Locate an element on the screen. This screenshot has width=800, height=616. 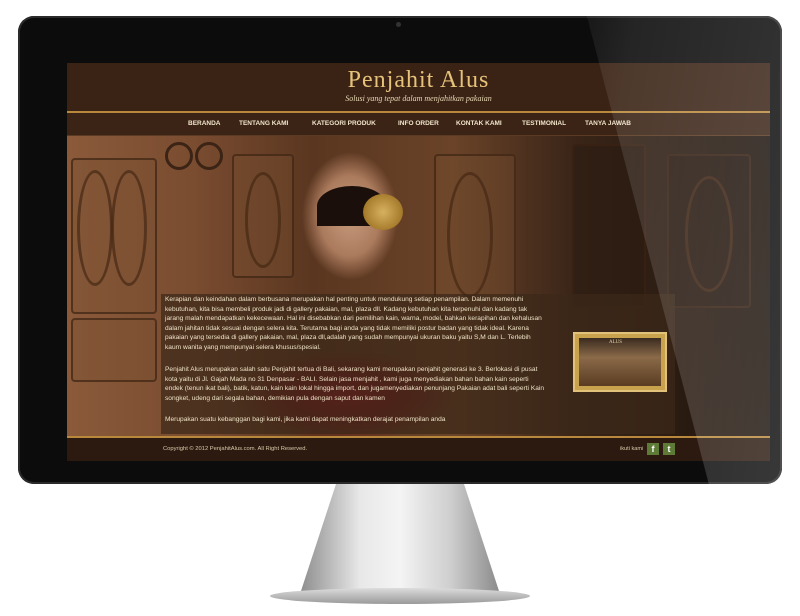
monitor-stand-base is located at coordinates (400, 596).